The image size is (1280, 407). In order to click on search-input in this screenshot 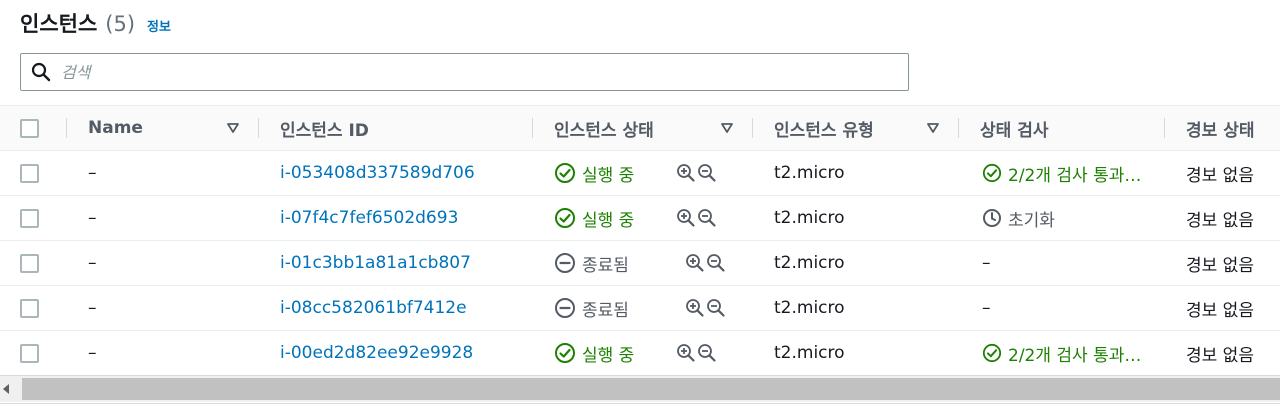, I will do `click(471, 72)`.